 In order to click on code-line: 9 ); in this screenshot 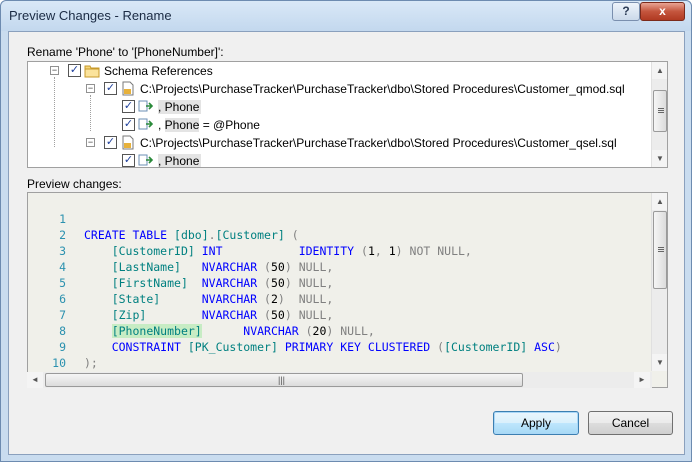, I will do `click(78, 355)`.